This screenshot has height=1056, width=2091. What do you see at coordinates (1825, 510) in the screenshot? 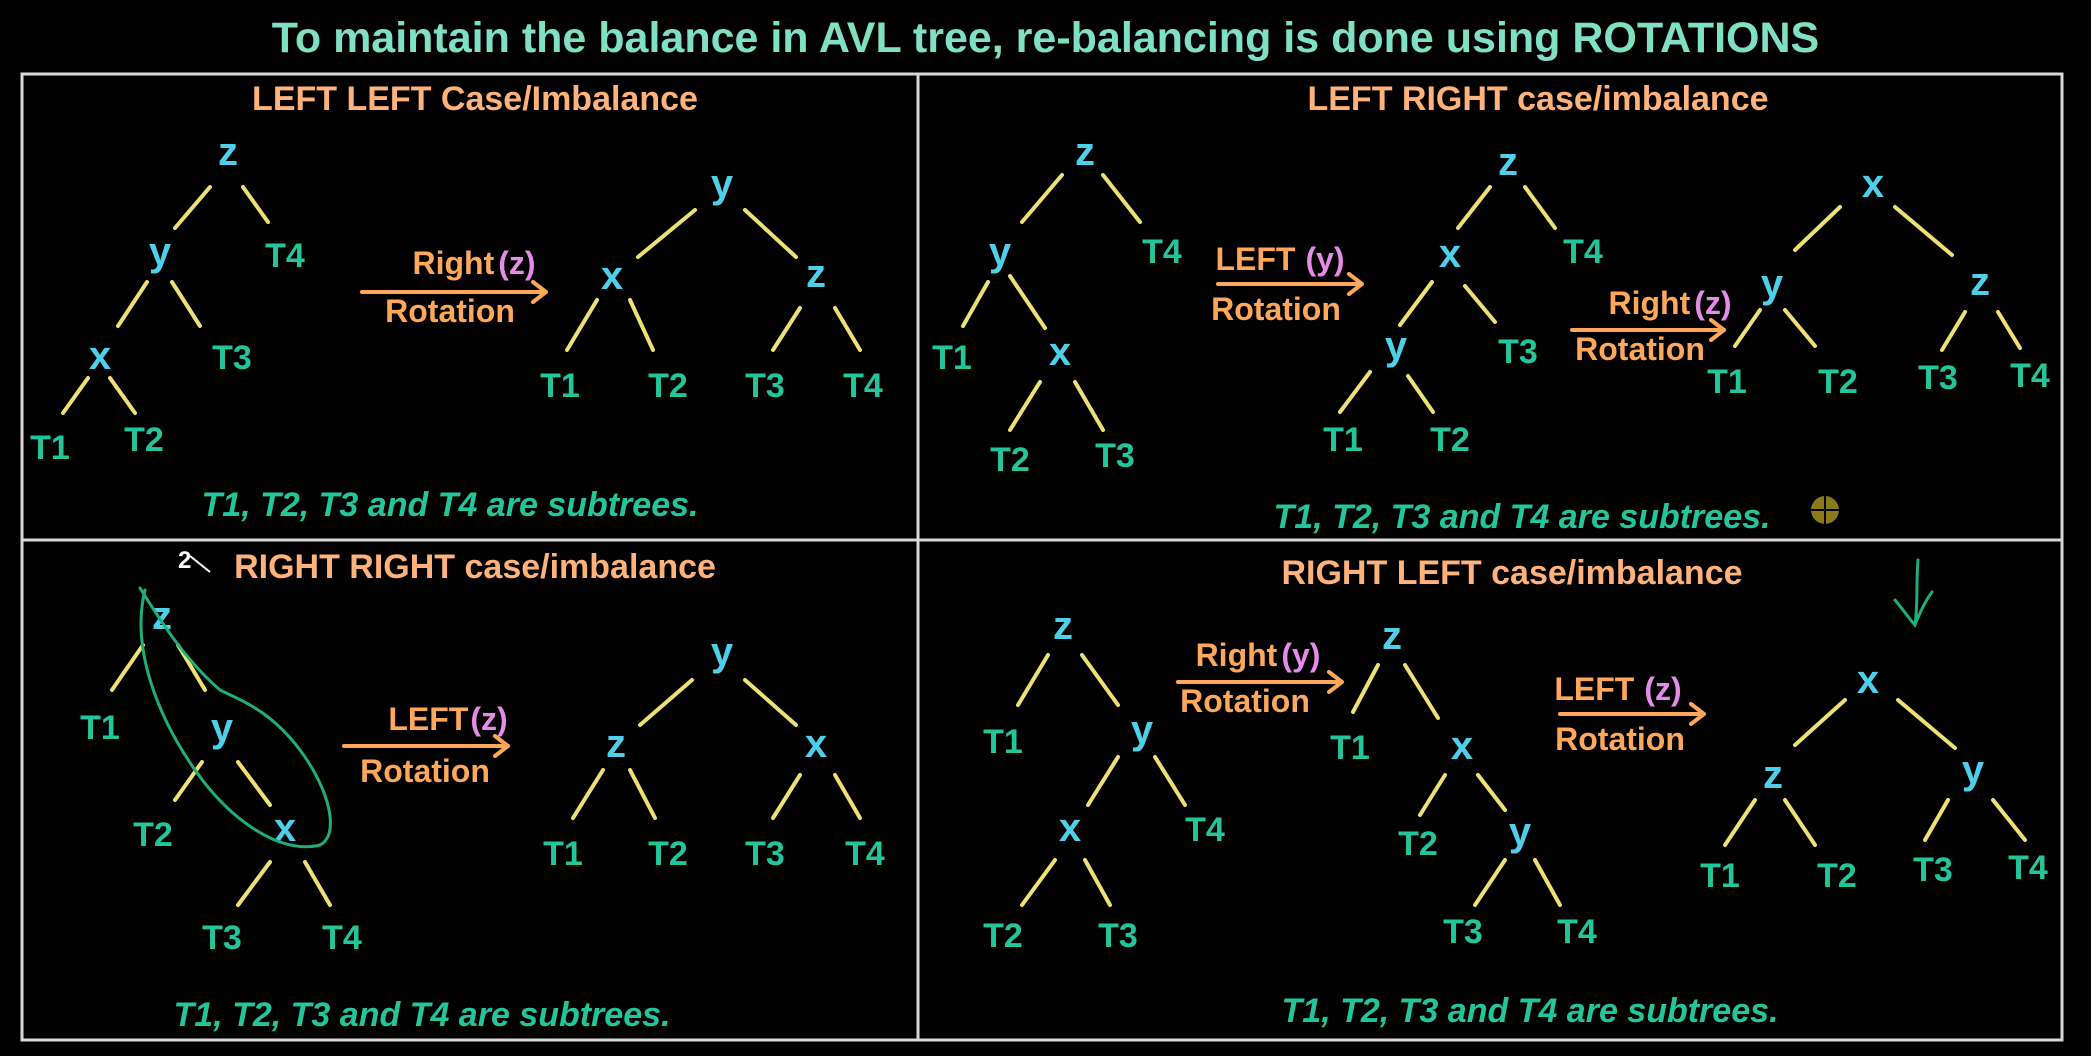
I see `cursor-marker` at bounding box center [1825, 510].